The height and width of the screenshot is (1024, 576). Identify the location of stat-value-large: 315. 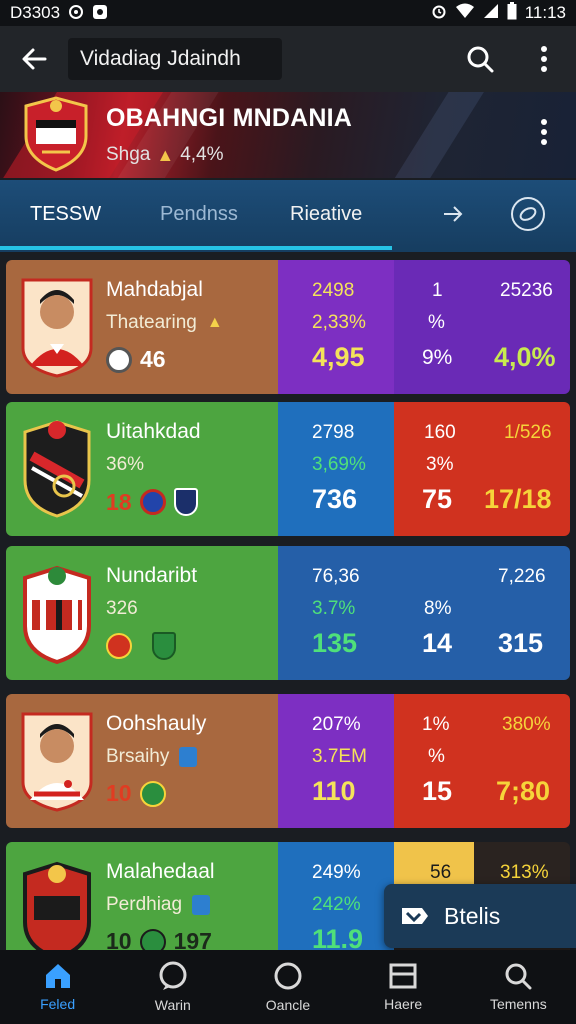
(521, 643).